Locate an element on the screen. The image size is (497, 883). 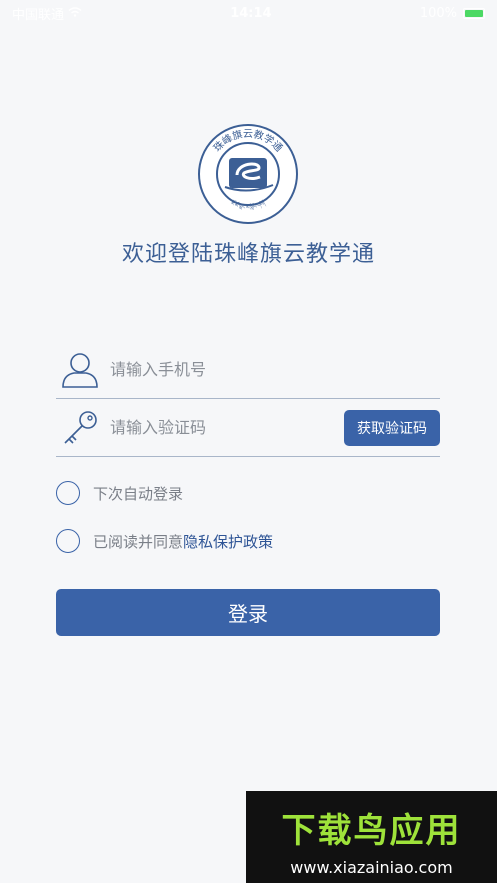
status-time: 14:14 is located at coordinates (251, 13).